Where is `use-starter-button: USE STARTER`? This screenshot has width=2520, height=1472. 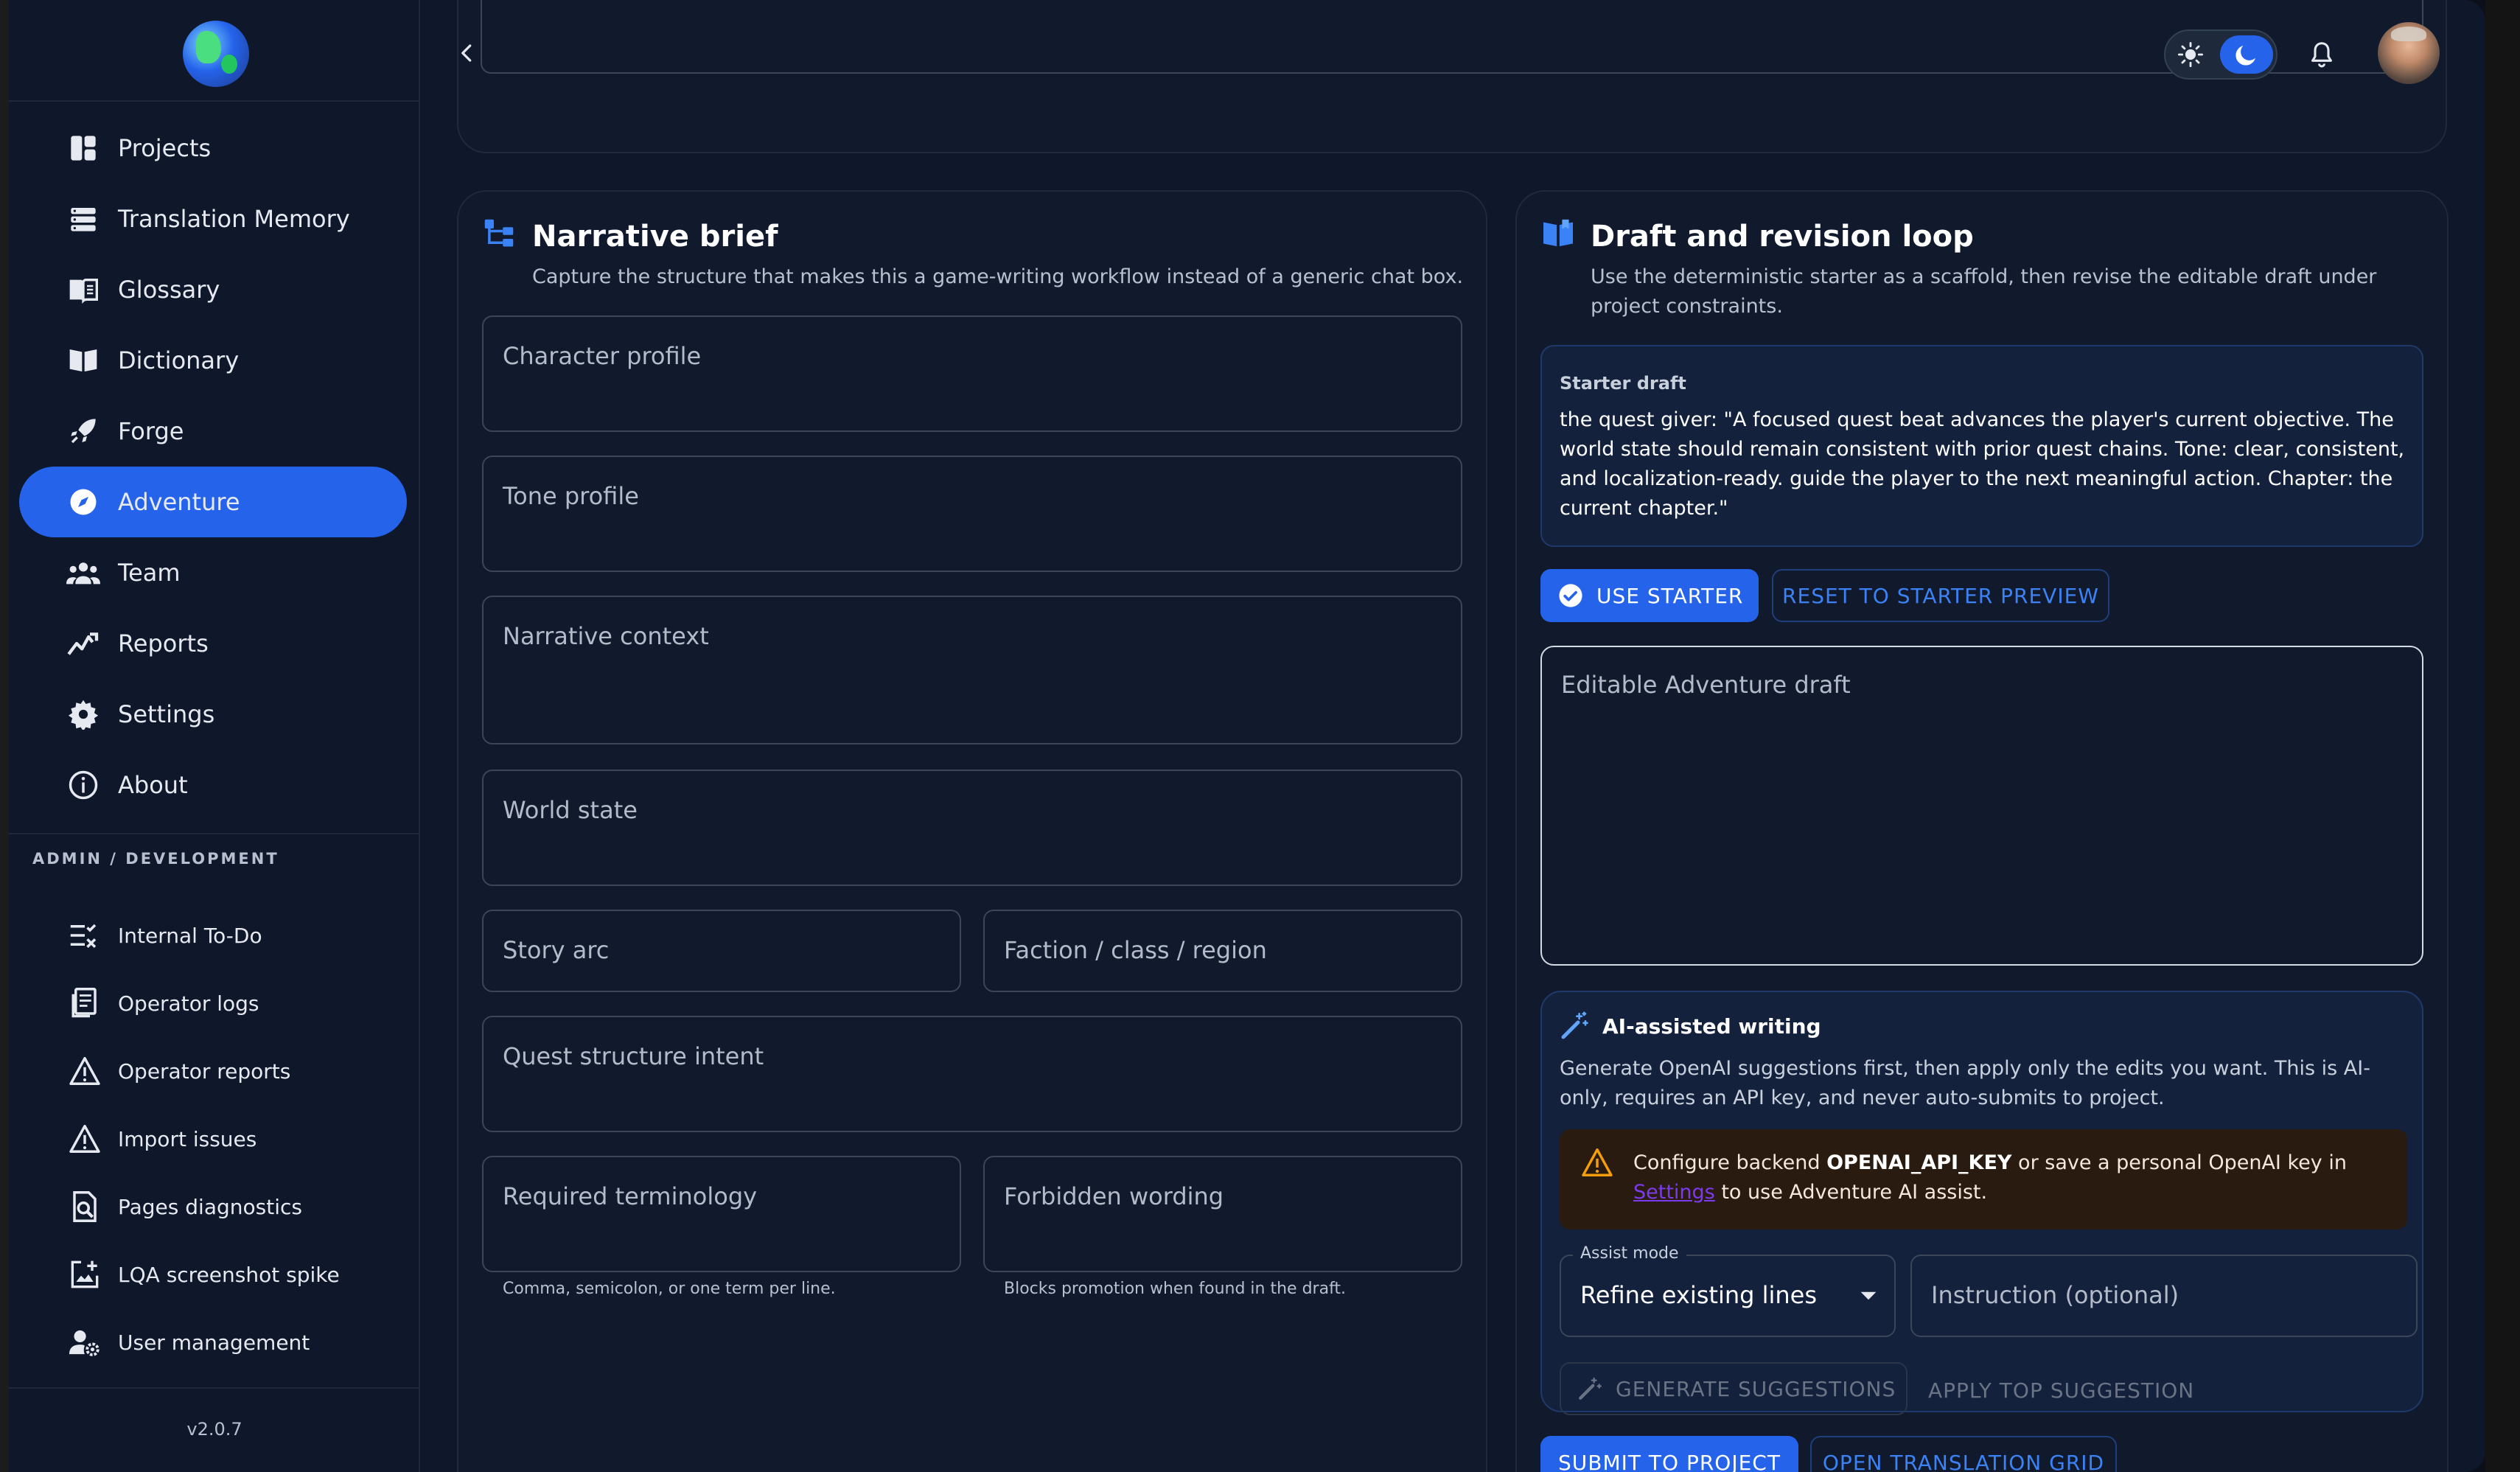
use-starter-button: USE STARTER is located at coordinates (1649, 595).